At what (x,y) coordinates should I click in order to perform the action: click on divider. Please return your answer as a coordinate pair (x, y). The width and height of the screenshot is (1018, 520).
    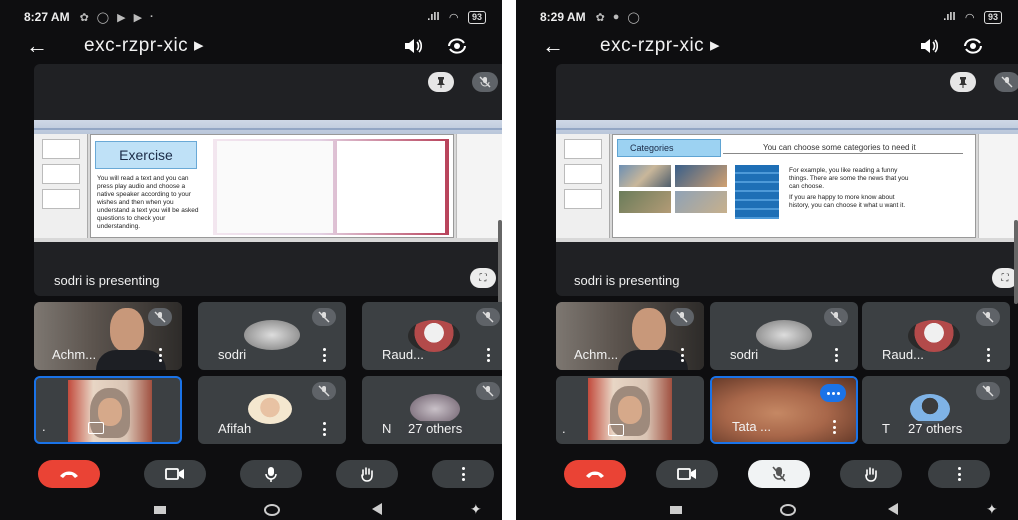
    Looking at the image, I should click on (843, 153).